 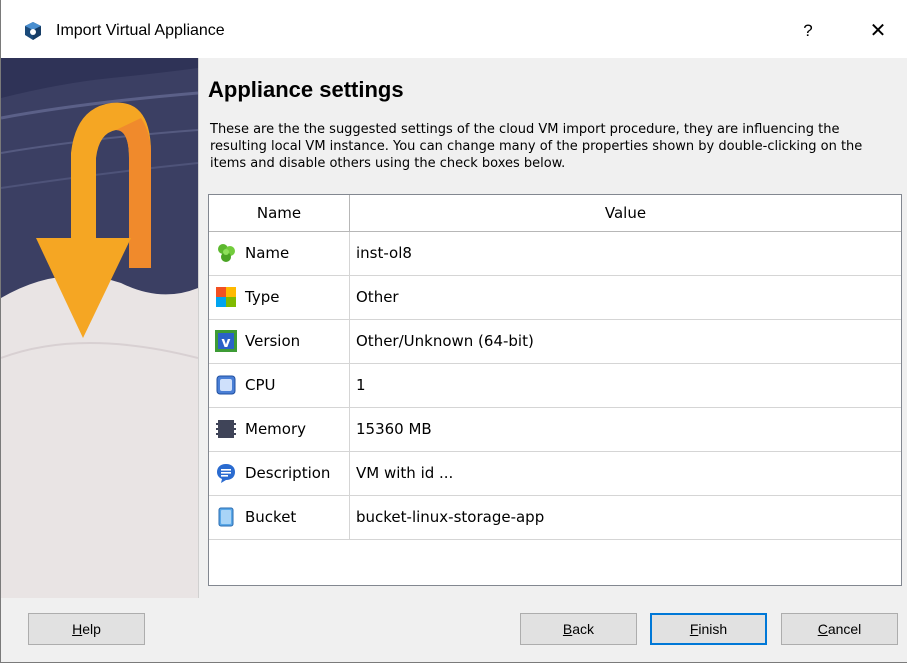 I want to click on table-row: v Version Other/Unknown (64-bit), so click(x=555, y=342).